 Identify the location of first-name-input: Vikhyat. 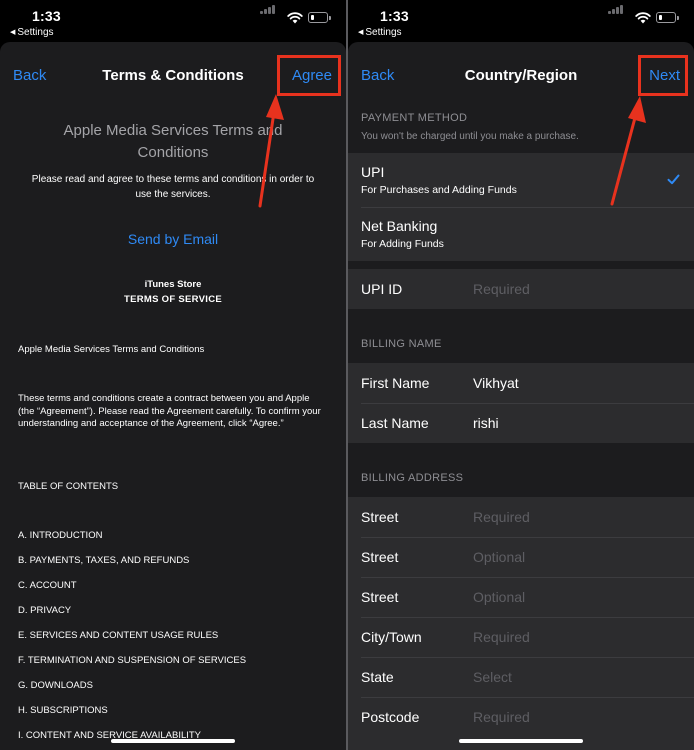
(496, 383).